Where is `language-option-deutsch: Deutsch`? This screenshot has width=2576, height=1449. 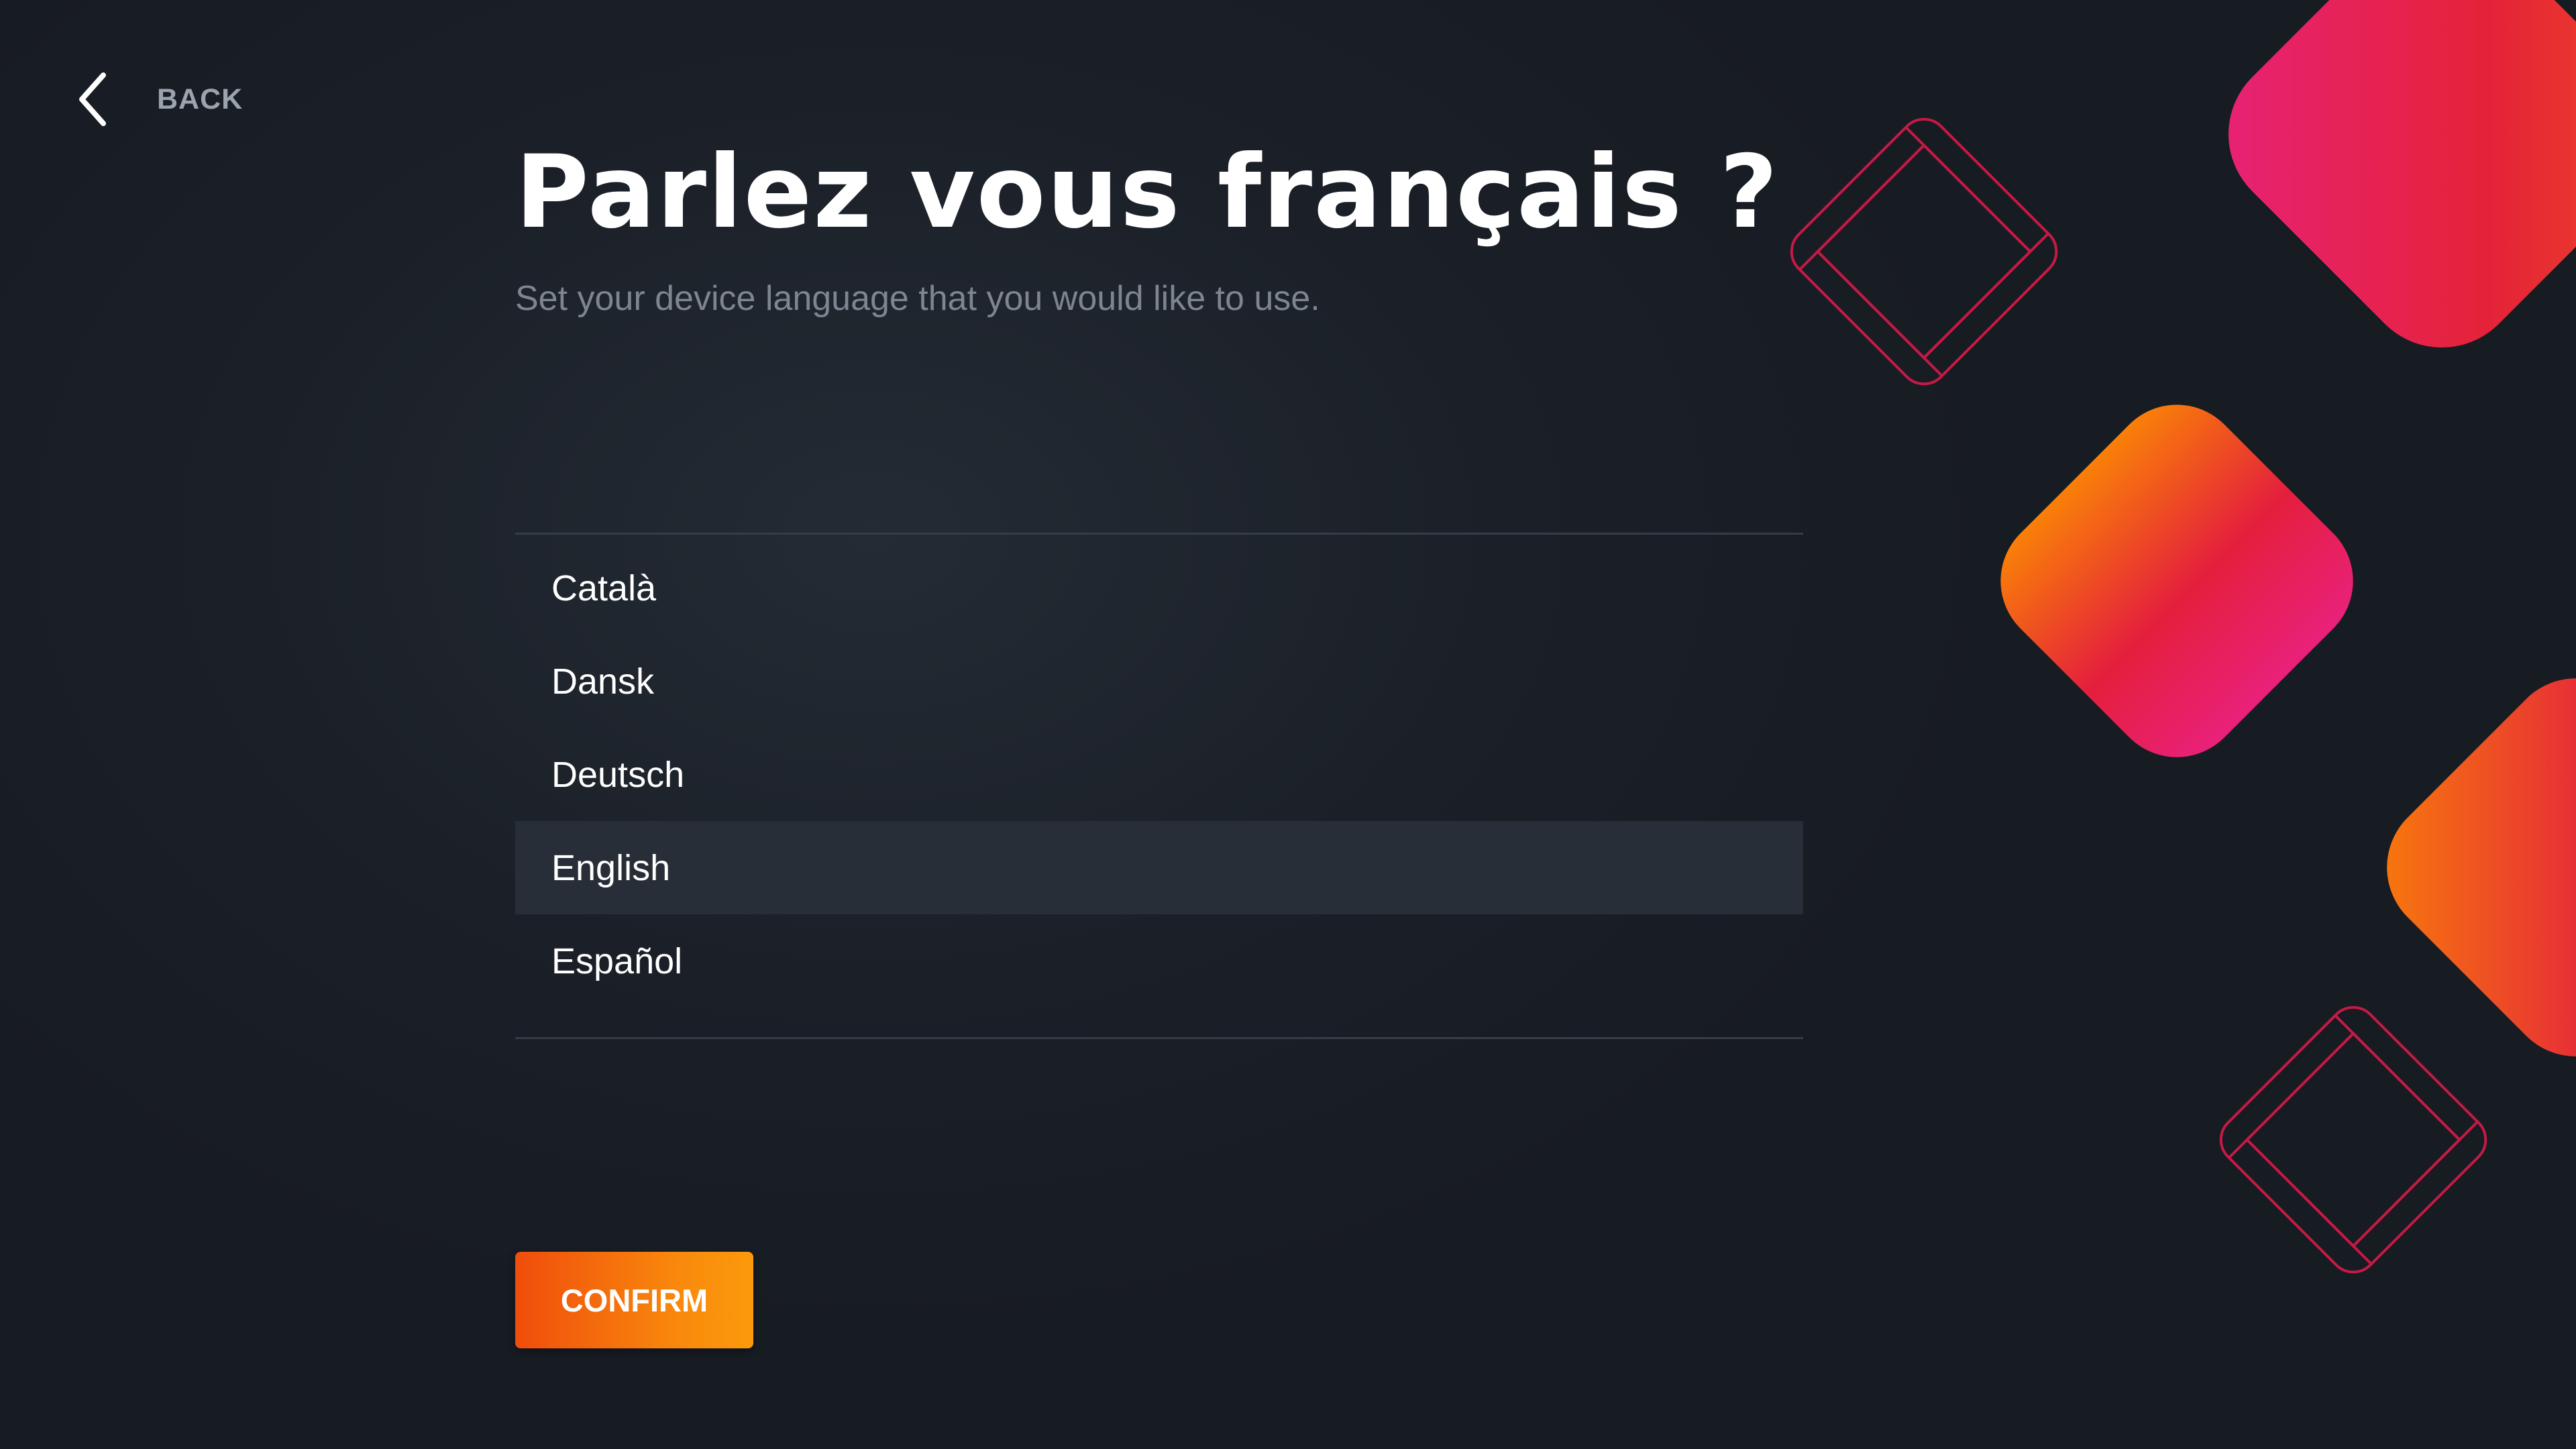 language-option-deutsch: Deutsch is located at coordinates (1159, 774).